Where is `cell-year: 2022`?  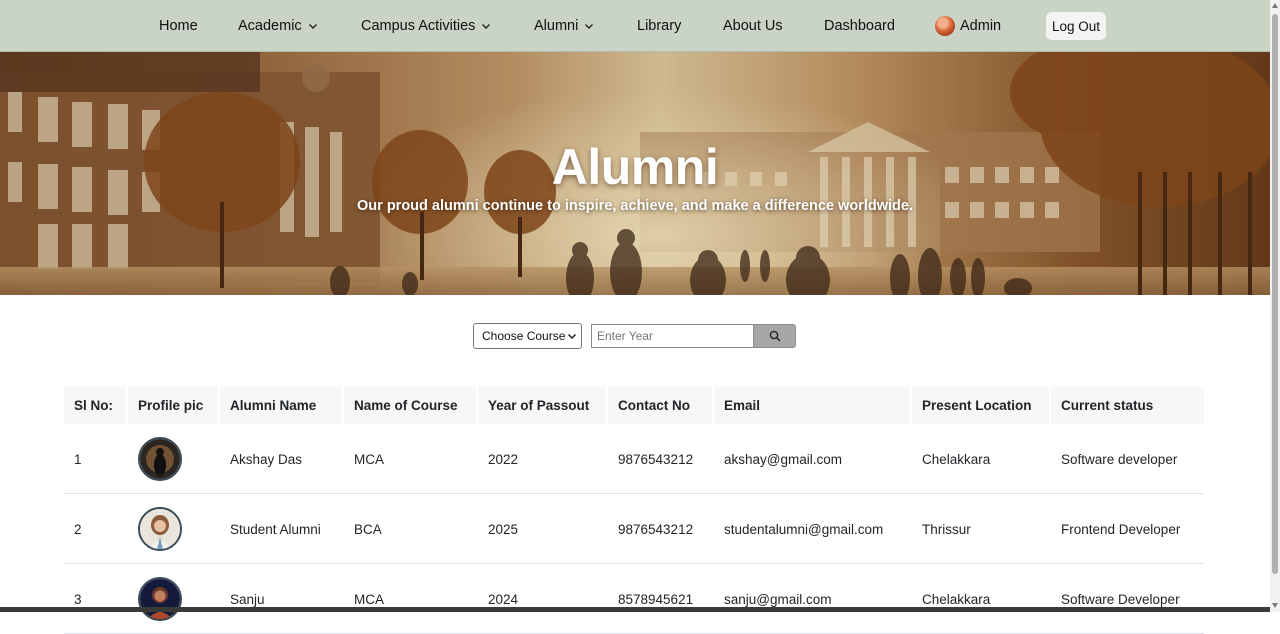
cell-year: 2022 is located at coordinates (503, 459).